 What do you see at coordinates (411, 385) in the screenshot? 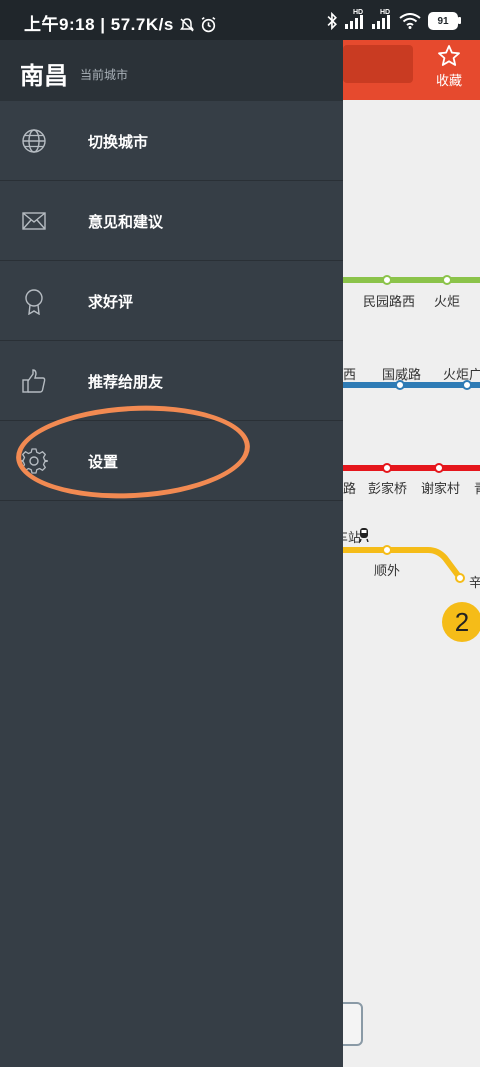
I see `blue-line` at bounding box center [411, 385].